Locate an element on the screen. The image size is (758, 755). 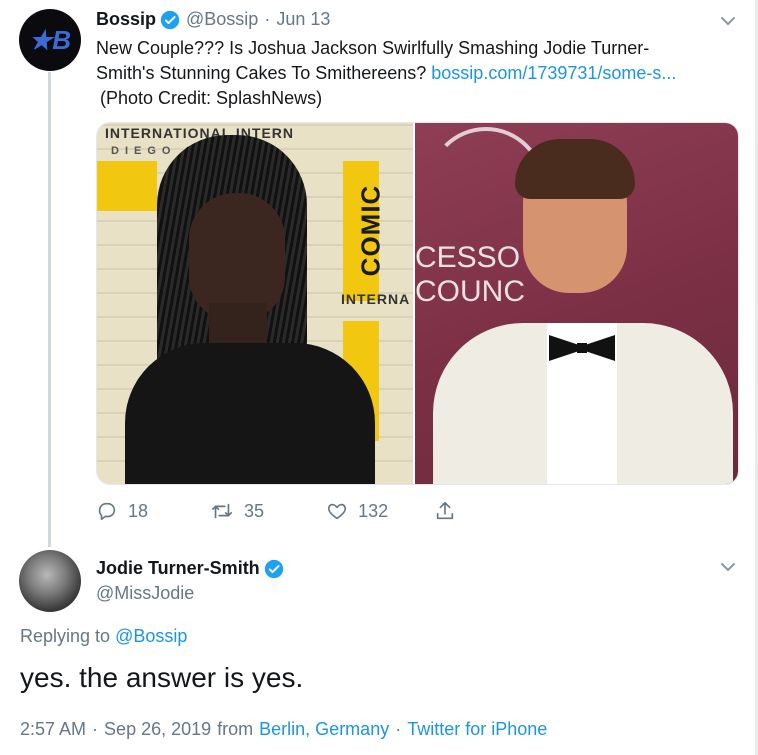
tweet-text-plain: Smith's Stunning Cakes To Smithereens? is located at coordinates (264, 73).